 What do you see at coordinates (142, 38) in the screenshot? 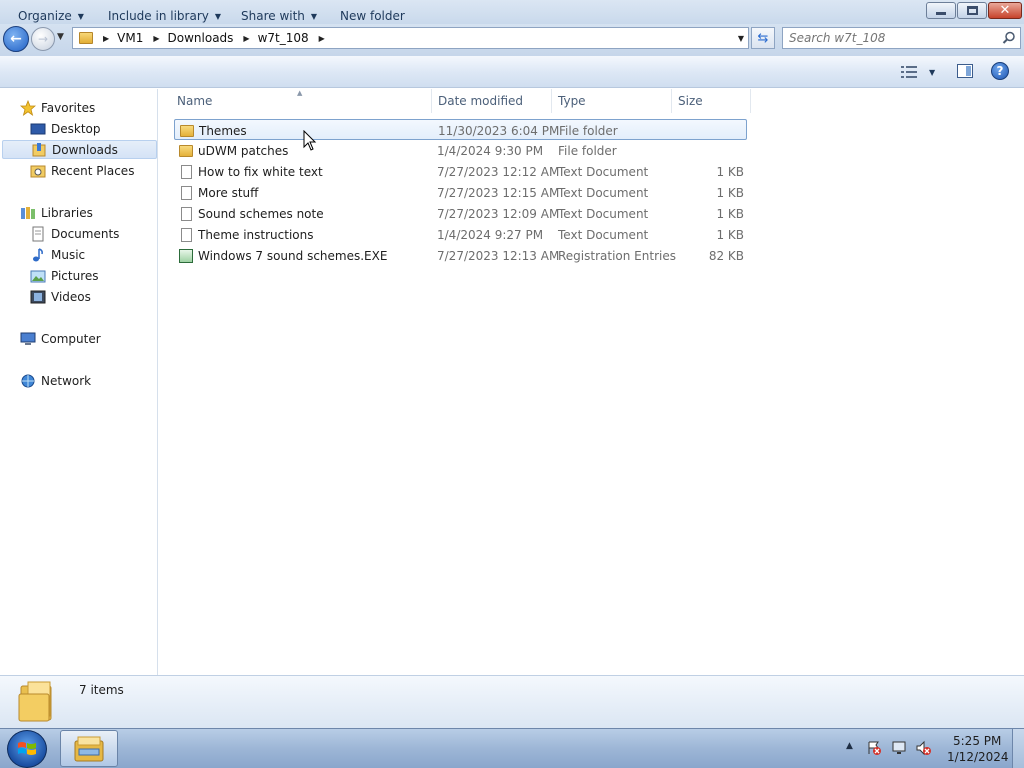
I see `breadcrumb-item: VM1 ▶` at bounding box center [142, 38].